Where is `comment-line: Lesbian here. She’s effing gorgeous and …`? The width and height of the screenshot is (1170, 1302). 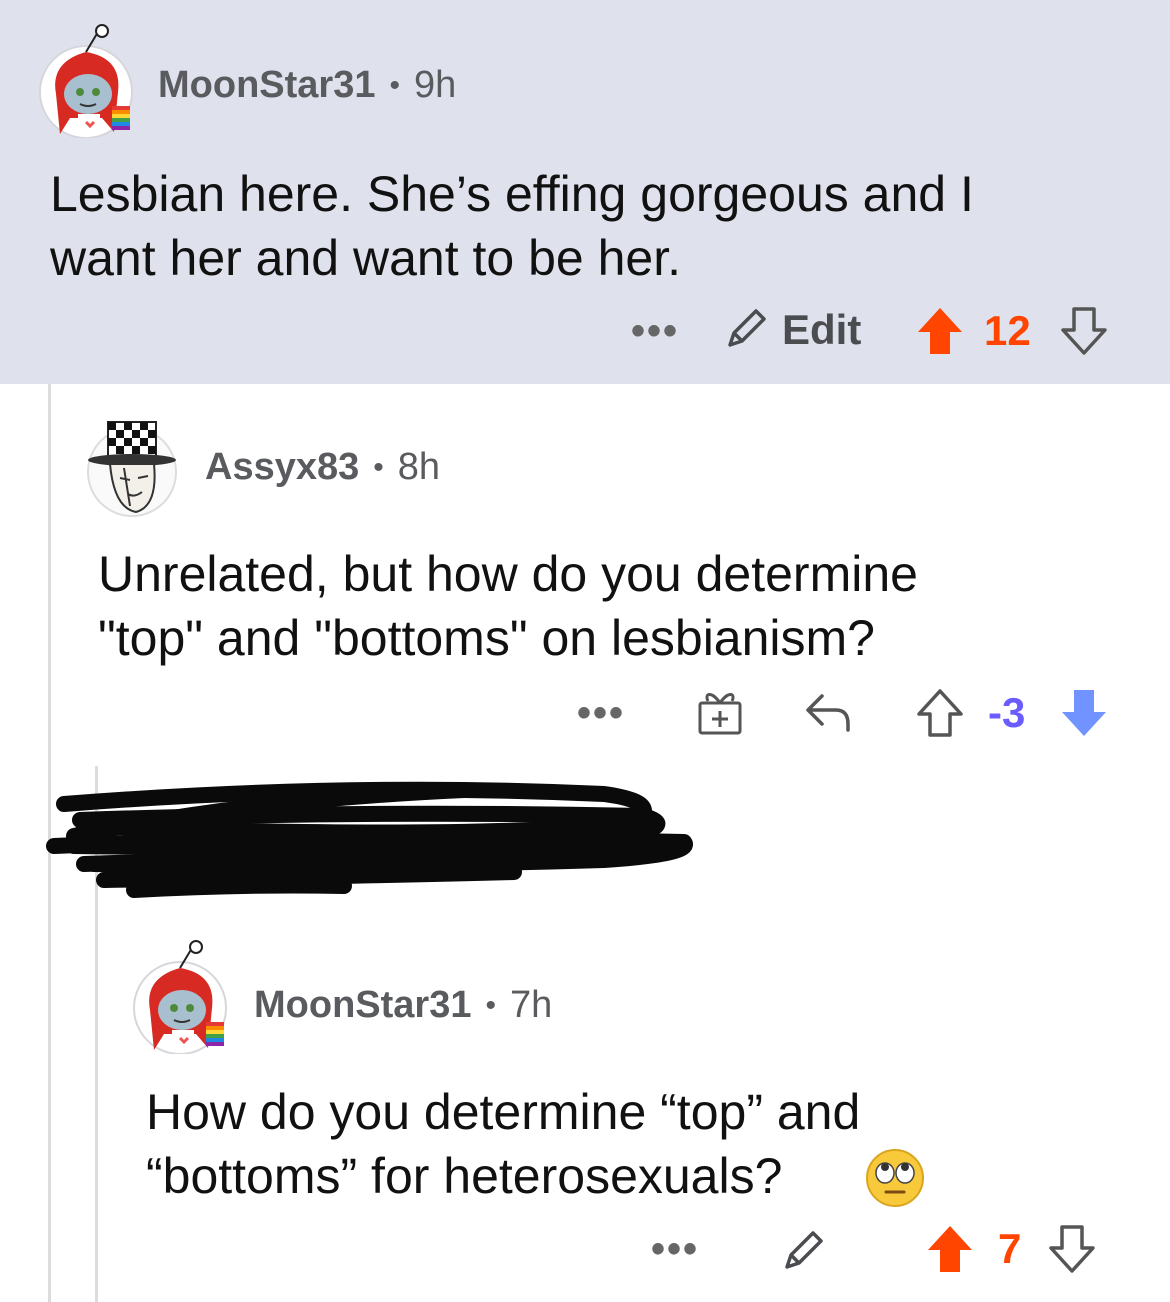 comment-line: Lesbian here. She’s effing gorgeous and … is located at coordinates (512, 194).